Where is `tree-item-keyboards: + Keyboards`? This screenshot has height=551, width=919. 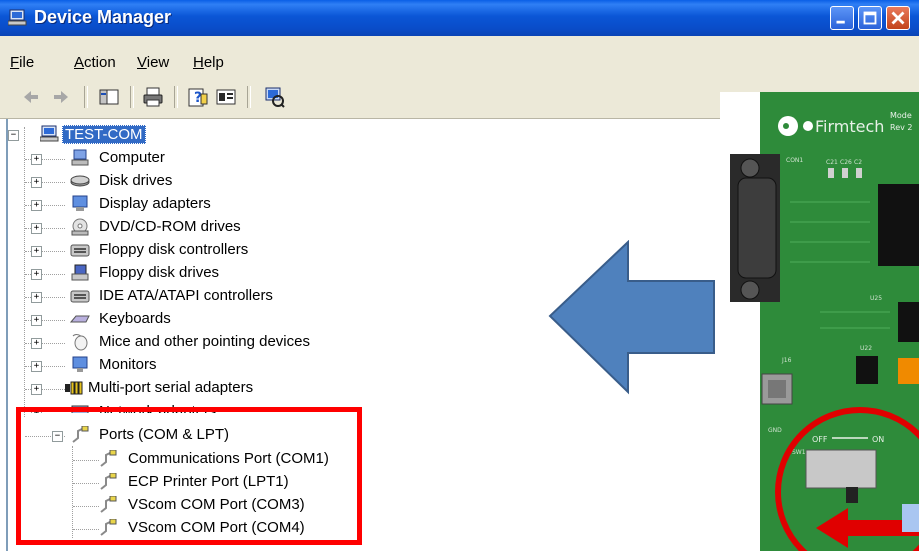
tree-item-keyboards: + Keyboards is located at coordinates (180, 319).